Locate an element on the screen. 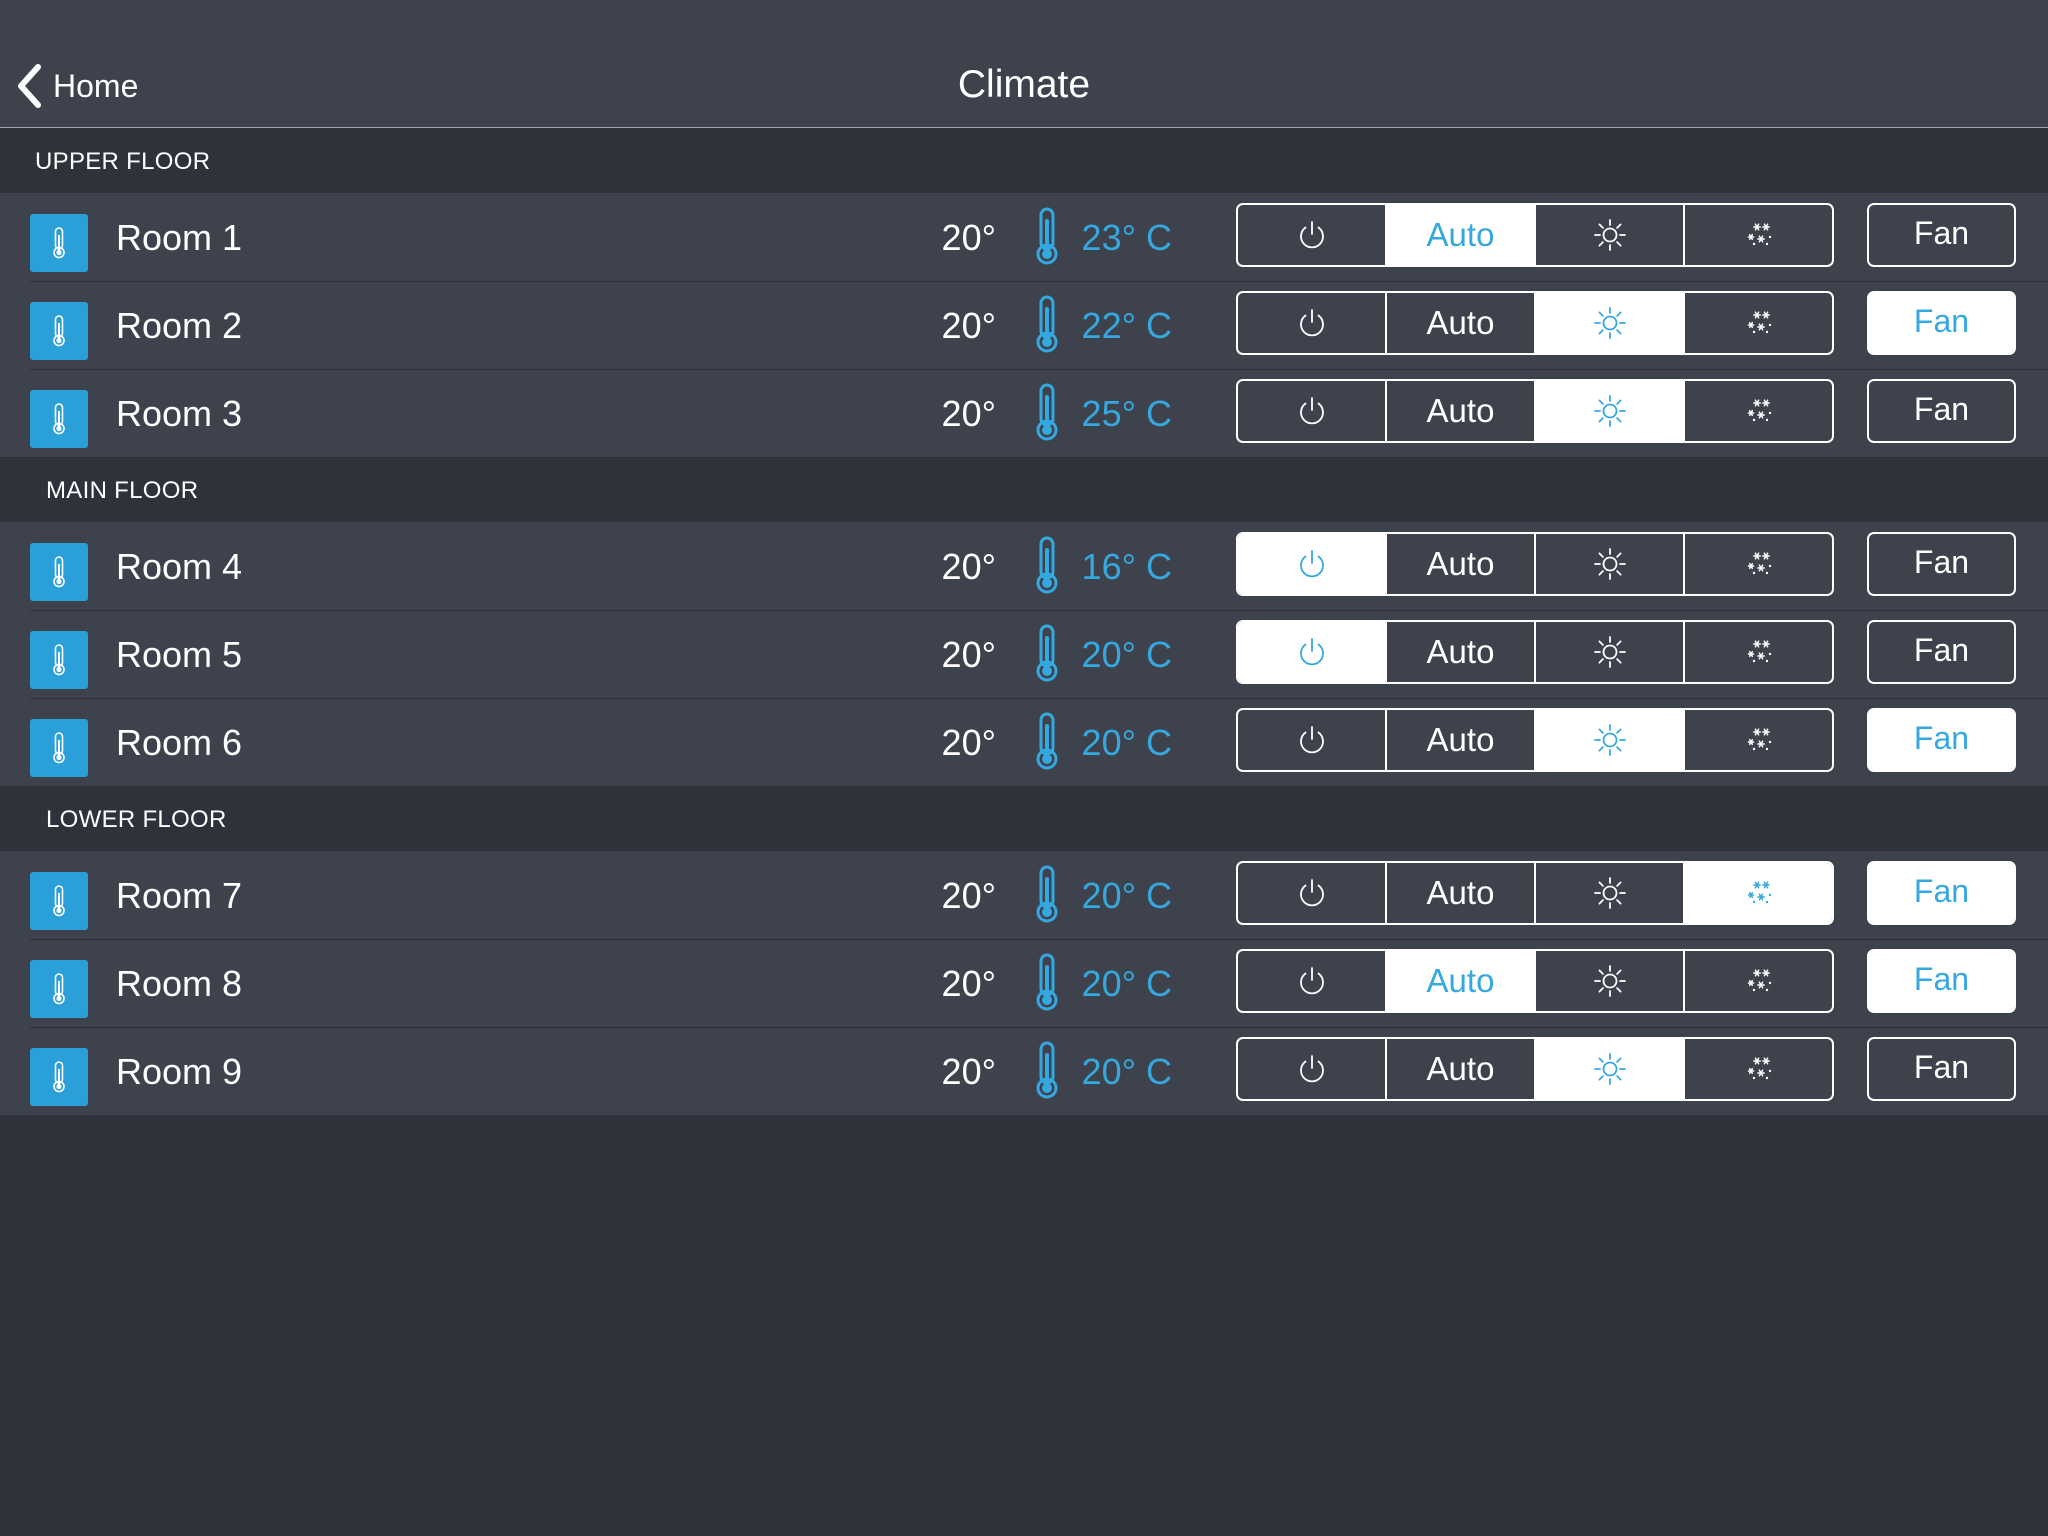  current-temperature: 20° C is located at coordinates (1126, 895).